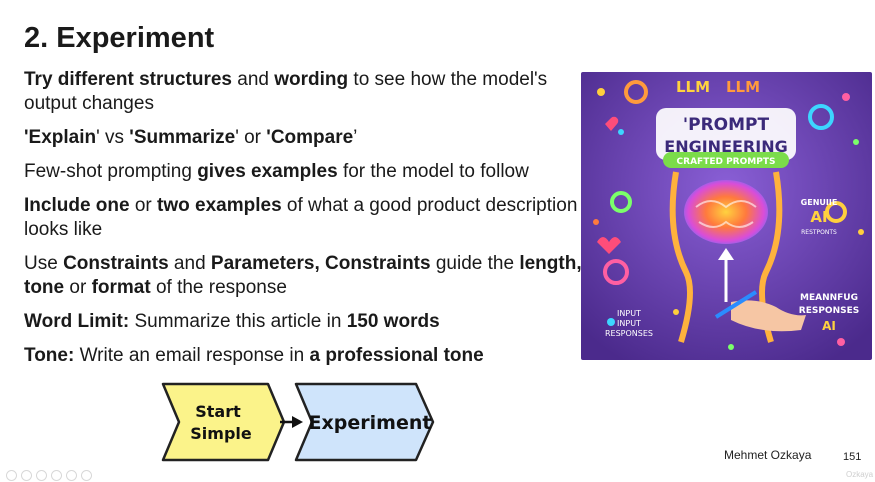 The width and height of the screenshot is (875, 482). I want to click on start-simple-chevron, so click(223, 422).